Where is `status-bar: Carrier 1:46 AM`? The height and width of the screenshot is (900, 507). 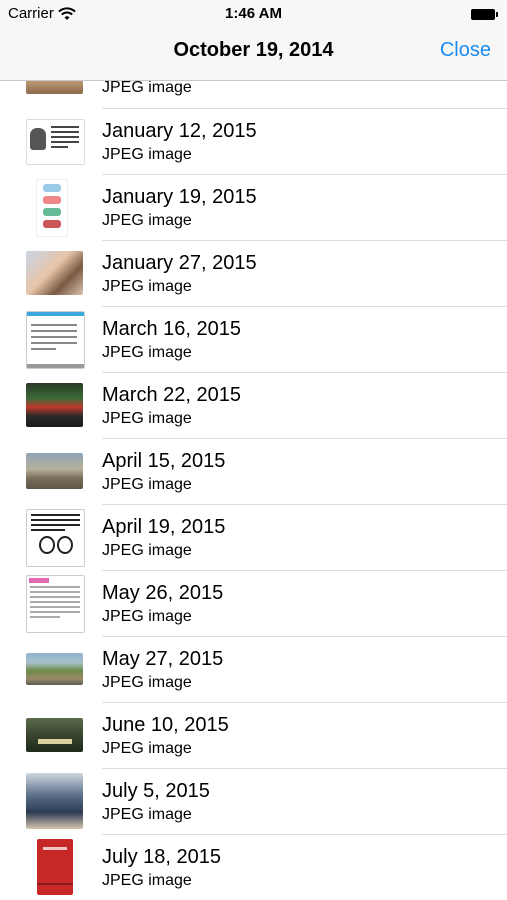 status-bar: Carrier 1:46 AM is located at coordinates (253, 14).